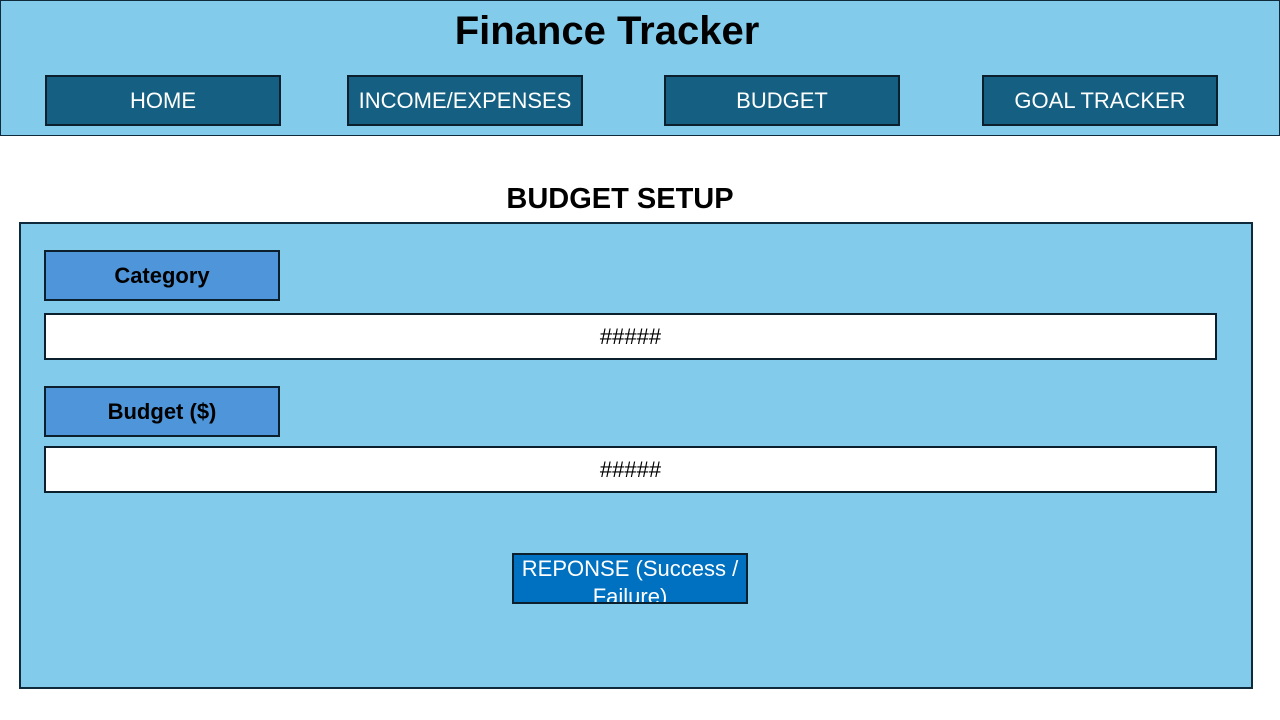  Describe the element at coordinates (162, 411) in the screenshot. I see `budget-amount-label: Budget ($)` at that location.